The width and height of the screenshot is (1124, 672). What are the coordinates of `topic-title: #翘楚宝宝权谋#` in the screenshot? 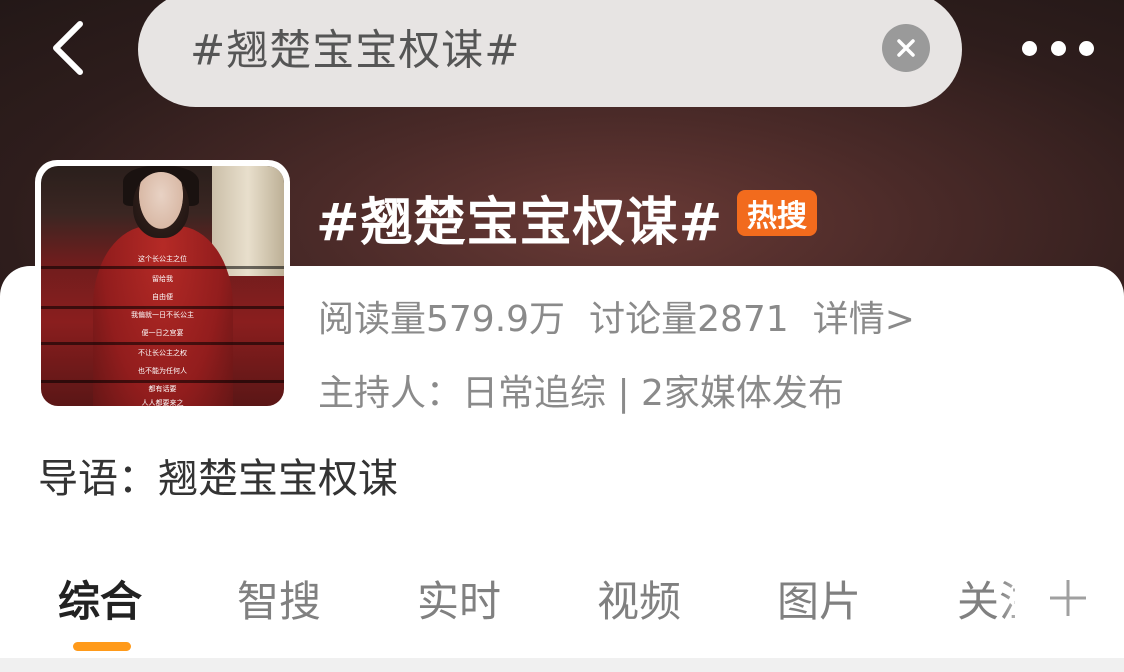 It's located at (520, 223).